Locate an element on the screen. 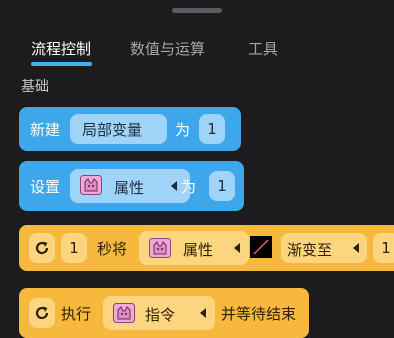 The image size is (394, 338). block-label-execute: 执行 is located at coordinates (76, 314).